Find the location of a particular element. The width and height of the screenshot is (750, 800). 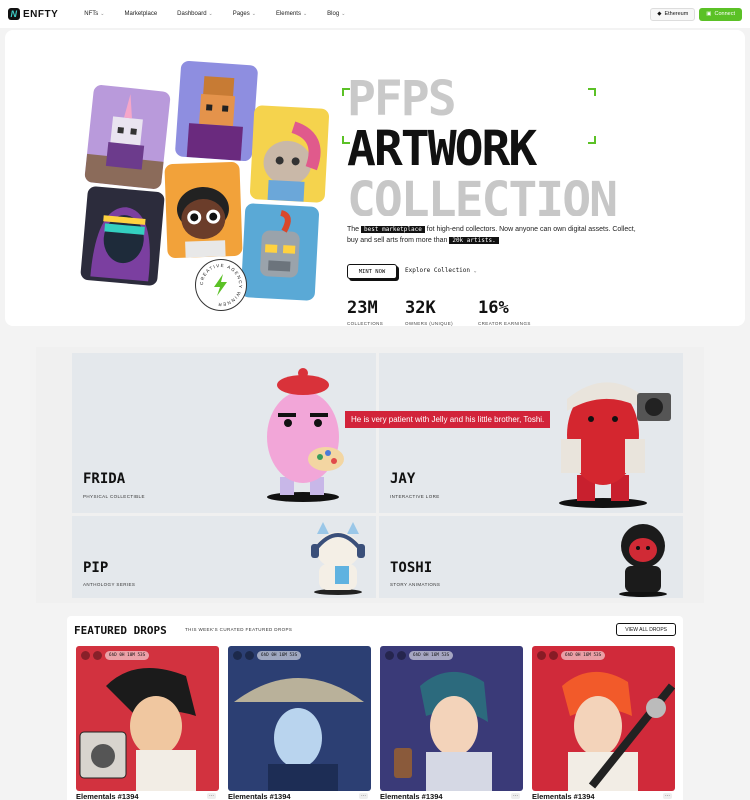

bracket-bottom-left-icon is located at coordinates (346, 140).